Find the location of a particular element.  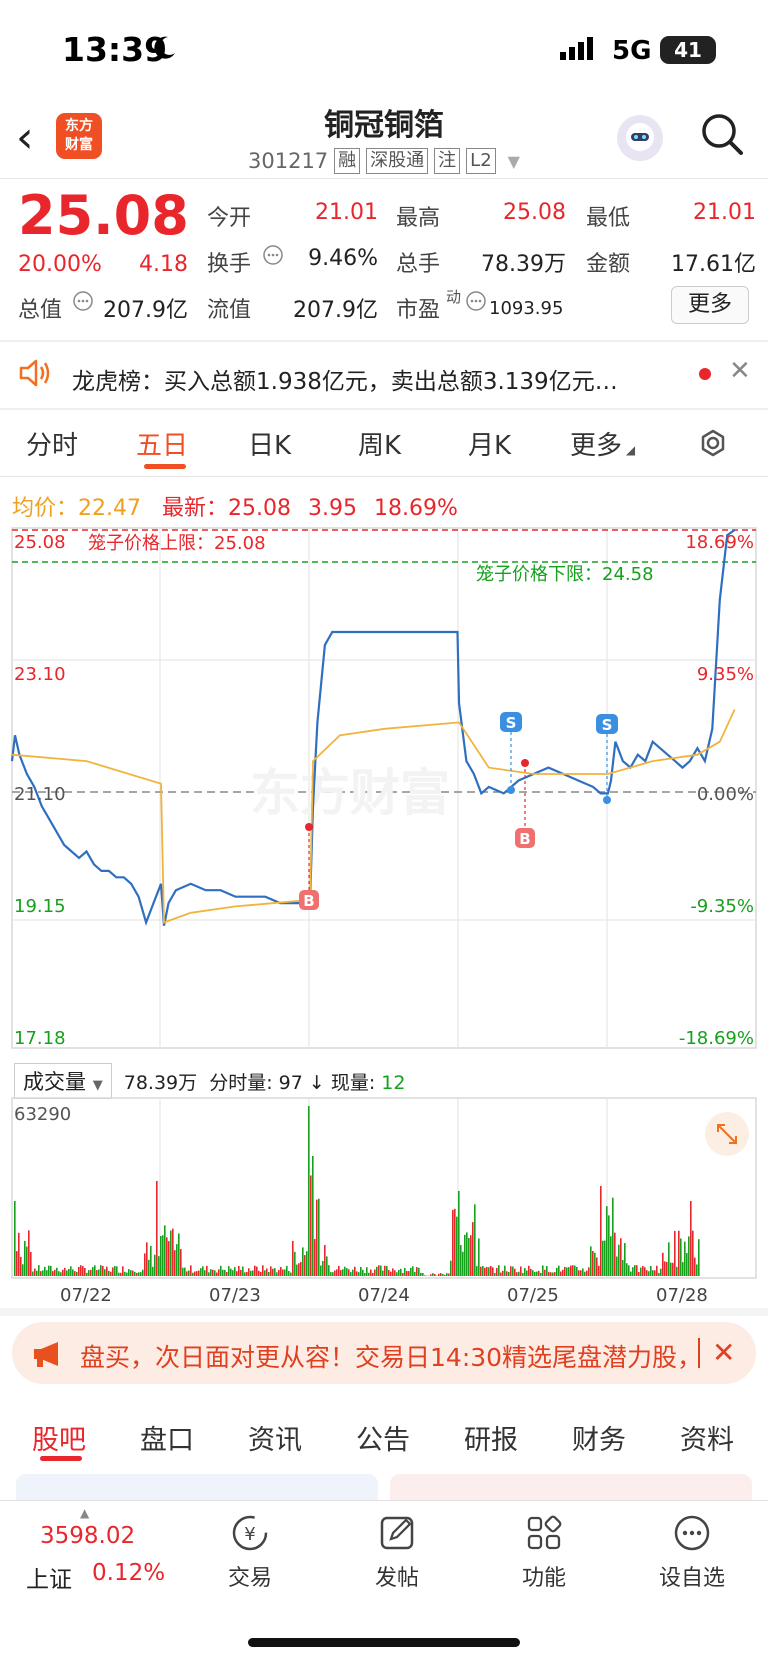

open-label: 今开 is located at coordinates (229, 218).